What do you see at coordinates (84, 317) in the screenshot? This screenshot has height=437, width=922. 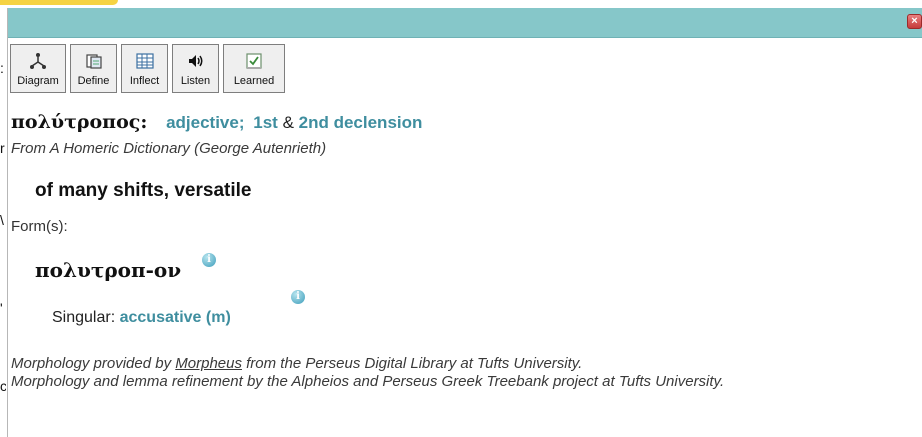 I see `singular-label: Singular:` at bounding box center [84, 317].